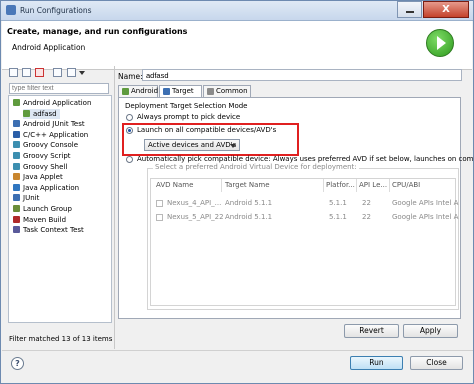 This screenshot has width=474, height=384. I want to click on tree-item: Groovy Script, so click(42, 156).